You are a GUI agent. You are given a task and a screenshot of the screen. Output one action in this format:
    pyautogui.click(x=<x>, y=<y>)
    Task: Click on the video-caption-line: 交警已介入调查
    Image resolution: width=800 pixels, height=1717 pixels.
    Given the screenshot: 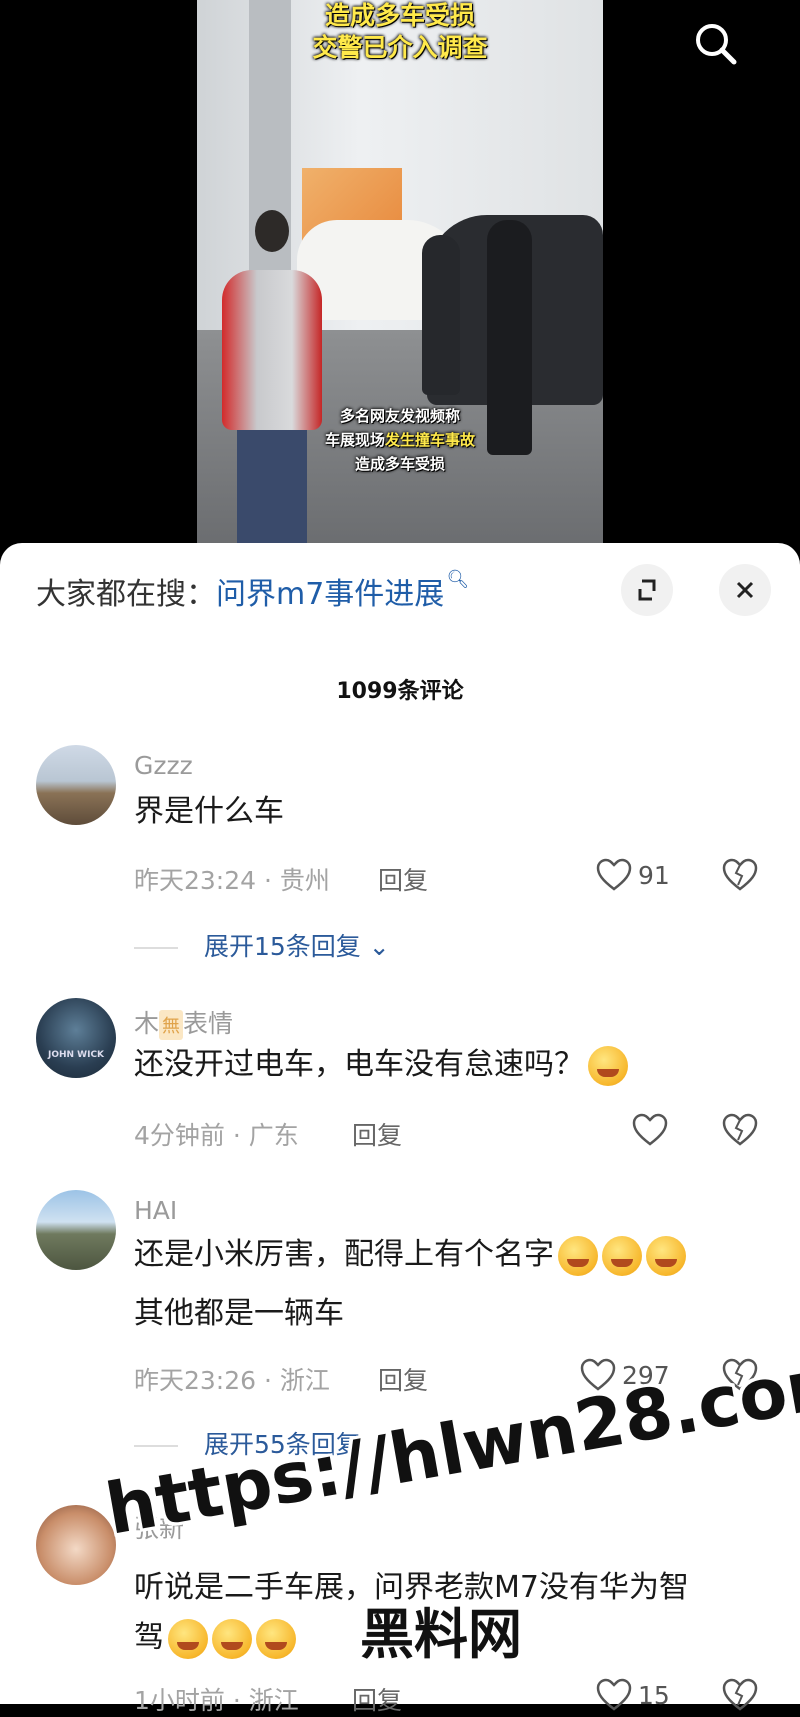 What is the action you would take?
    pyautogui.click(x=400, y=47)
    